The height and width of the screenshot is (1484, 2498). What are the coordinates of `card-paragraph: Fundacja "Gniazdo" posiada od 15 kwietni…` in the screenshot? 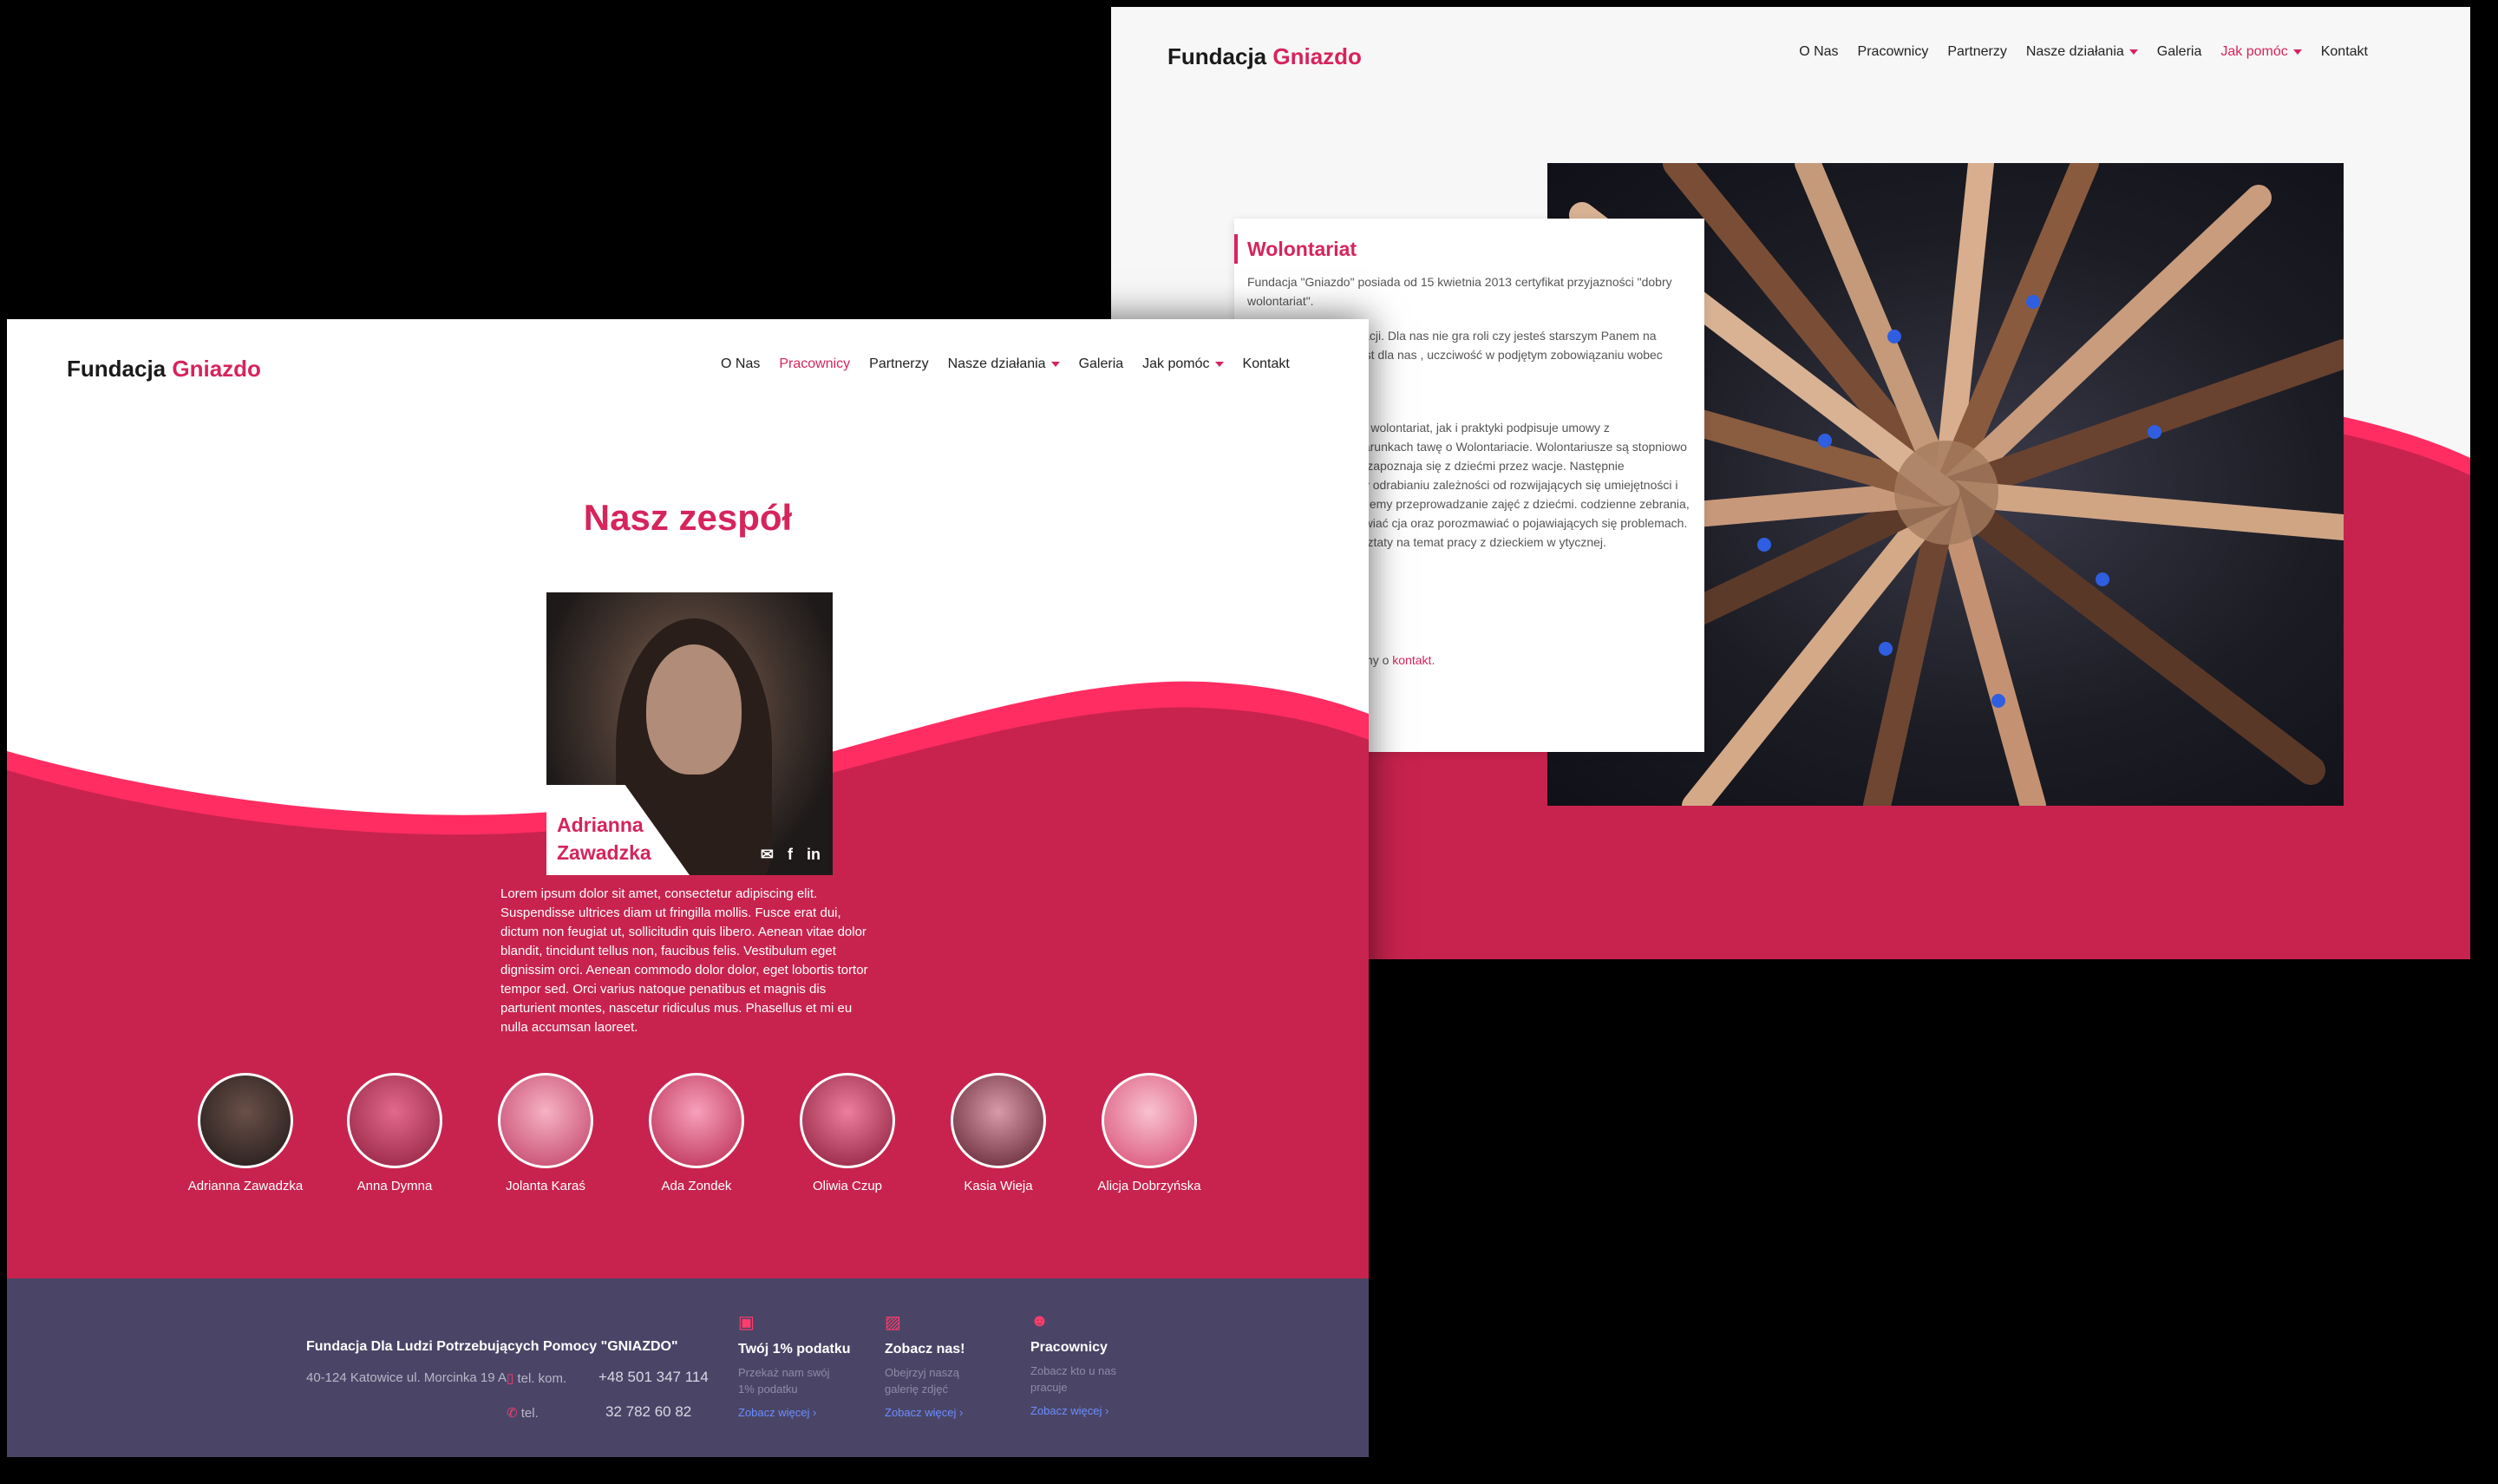 It's located at (1459, 291).